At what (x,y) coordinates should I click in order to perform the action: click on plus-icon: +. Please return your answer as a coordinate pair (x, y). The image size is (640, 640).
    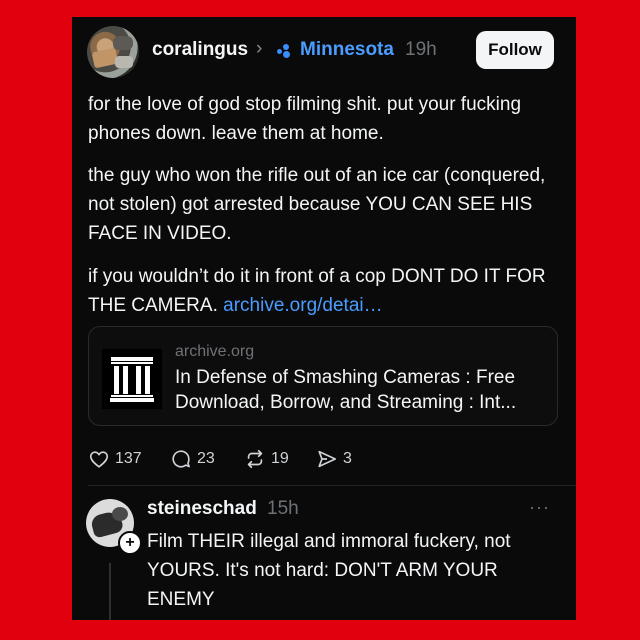
    Looking at the image, I should click on (130, 543).